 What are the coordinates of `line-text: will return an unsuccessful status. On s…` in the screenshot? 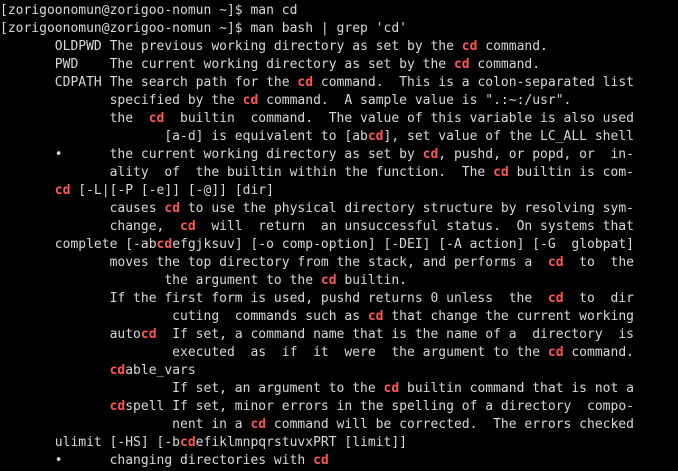 It's located at (414, 226).